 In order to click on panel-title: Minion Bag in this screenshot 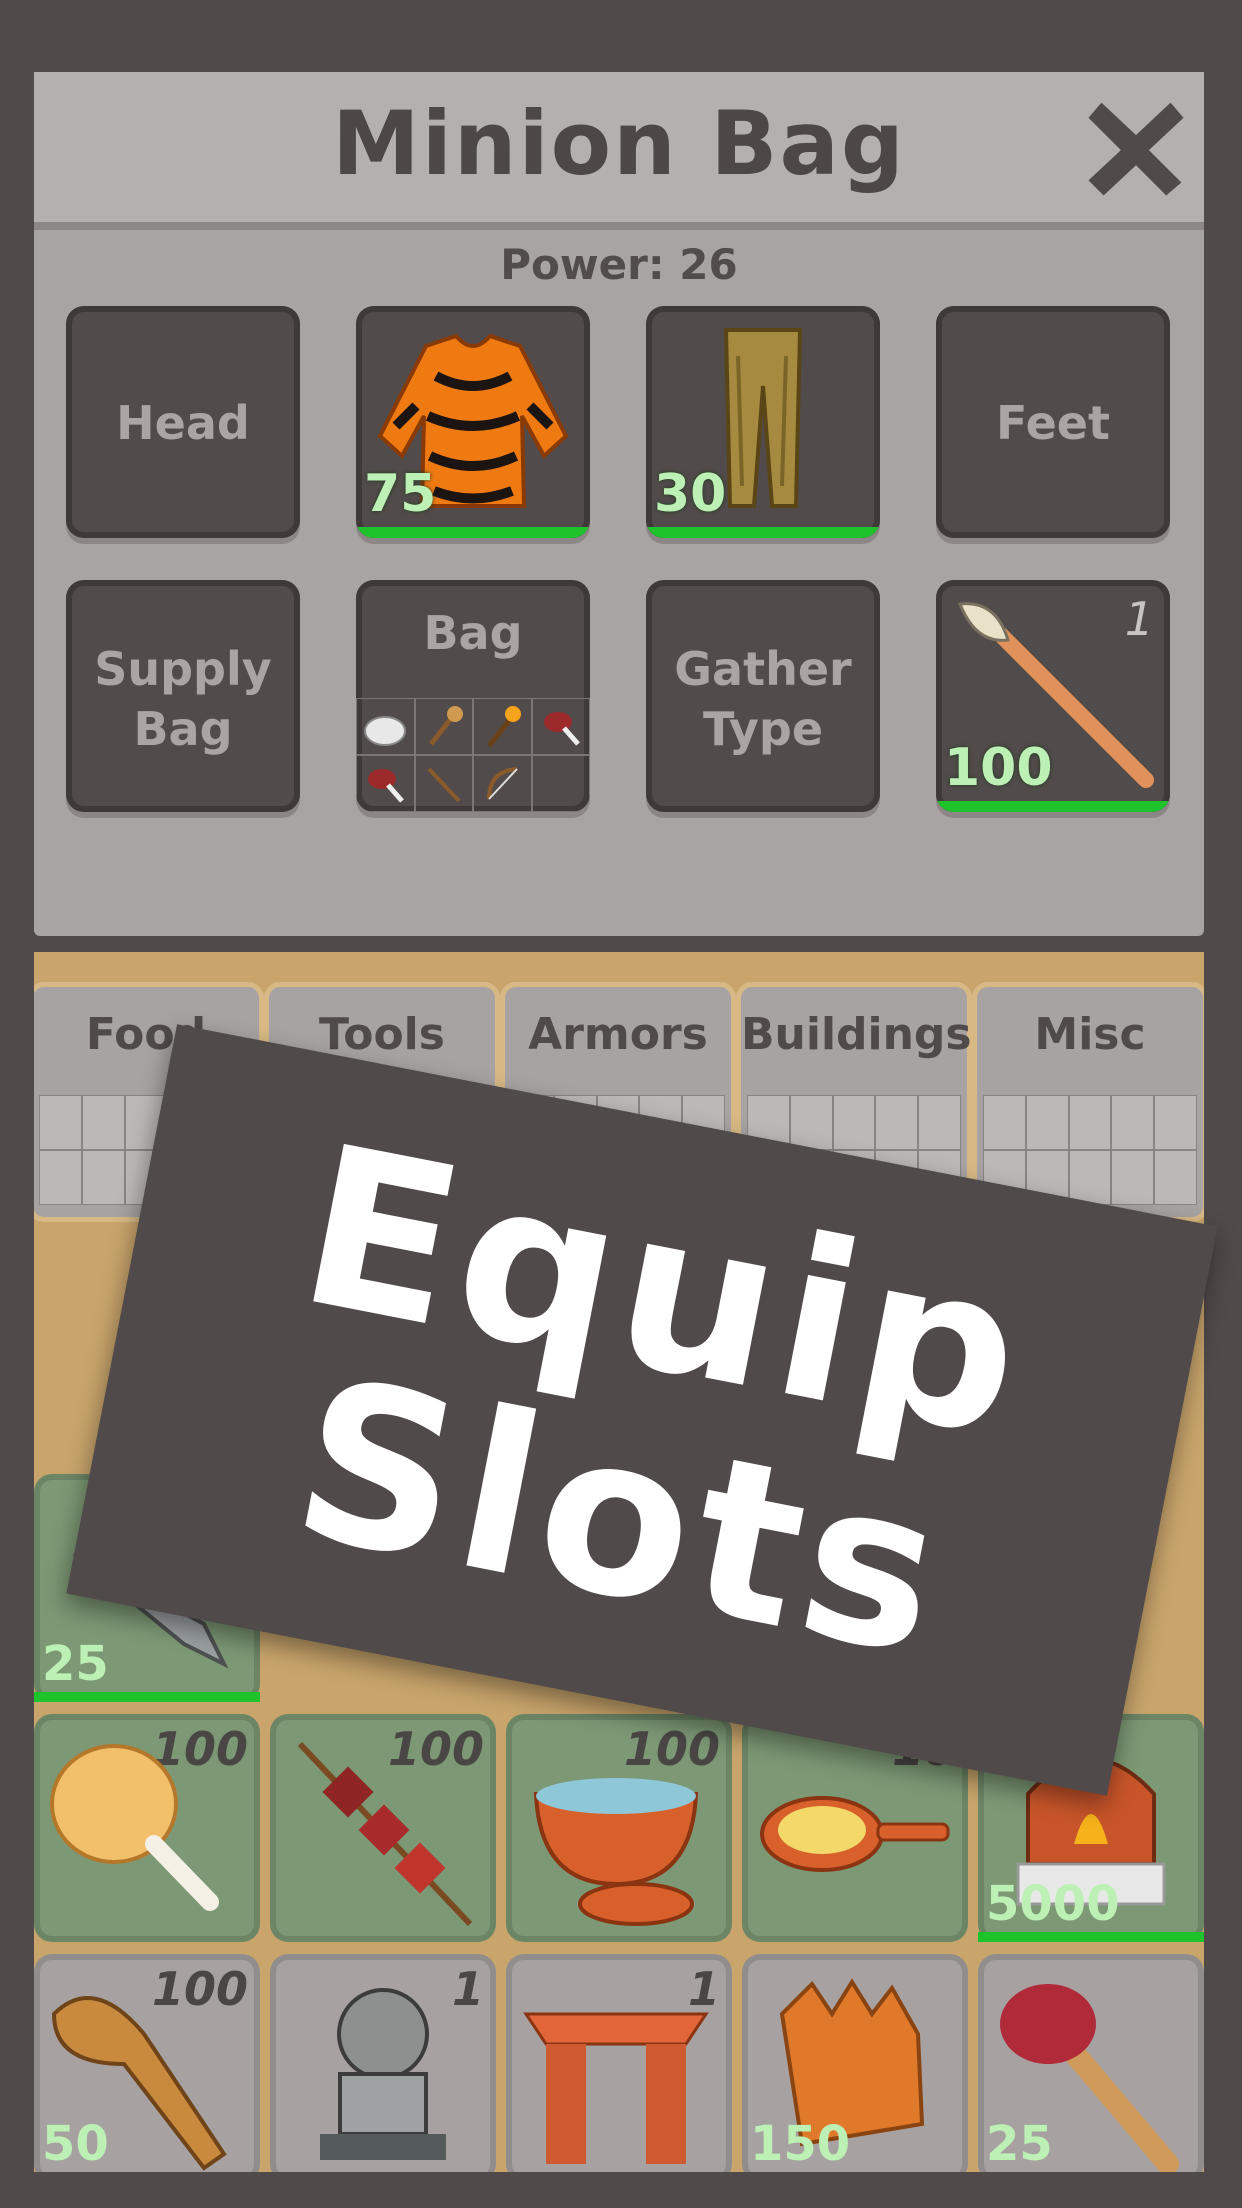, I will do `click(619, 143)`.